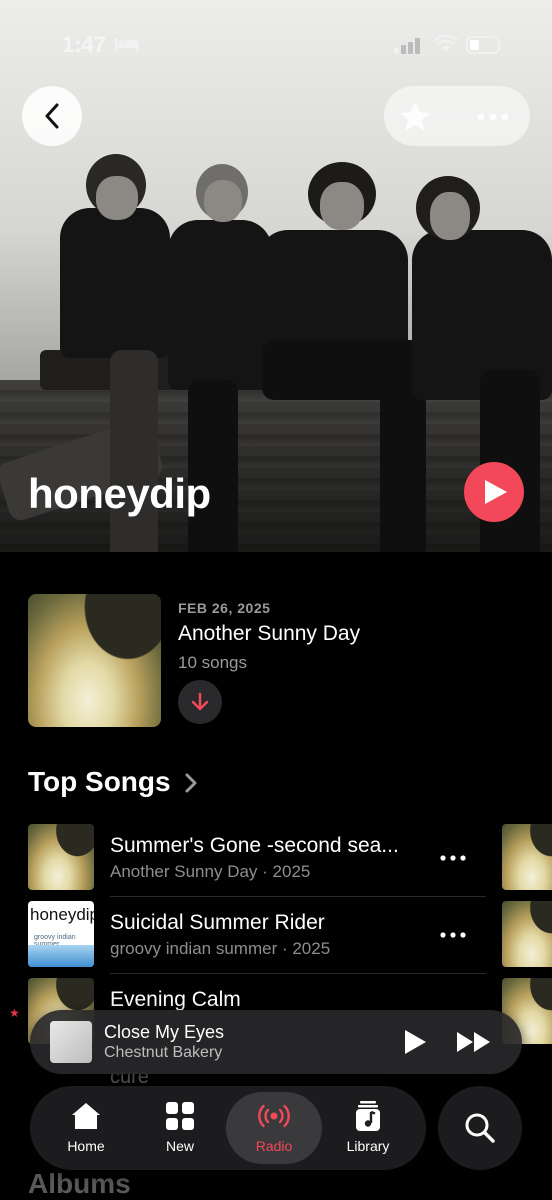  Describe the element at coordinates (175, 999) in the screenshot. I see `song-title: Evening Calm` at that location.